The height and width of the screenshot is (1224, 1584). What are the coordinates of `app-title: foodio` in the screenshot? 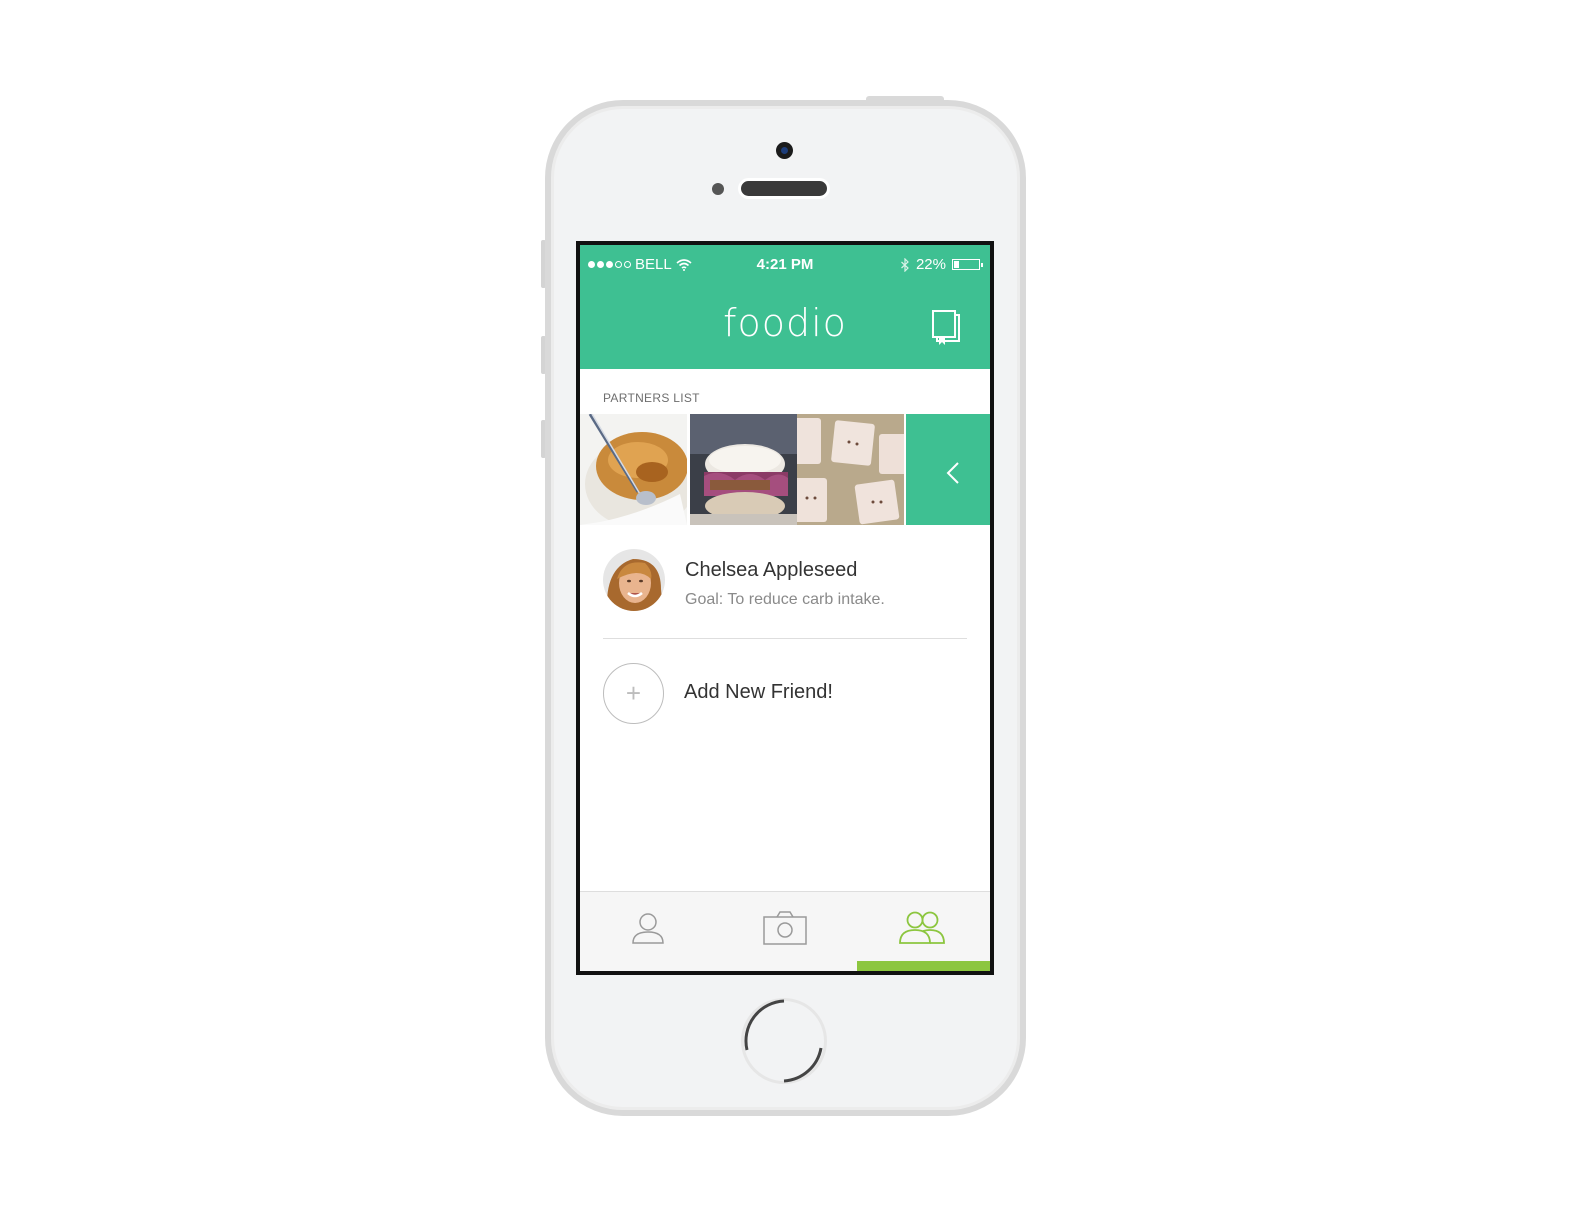 It's located at (785, 323).